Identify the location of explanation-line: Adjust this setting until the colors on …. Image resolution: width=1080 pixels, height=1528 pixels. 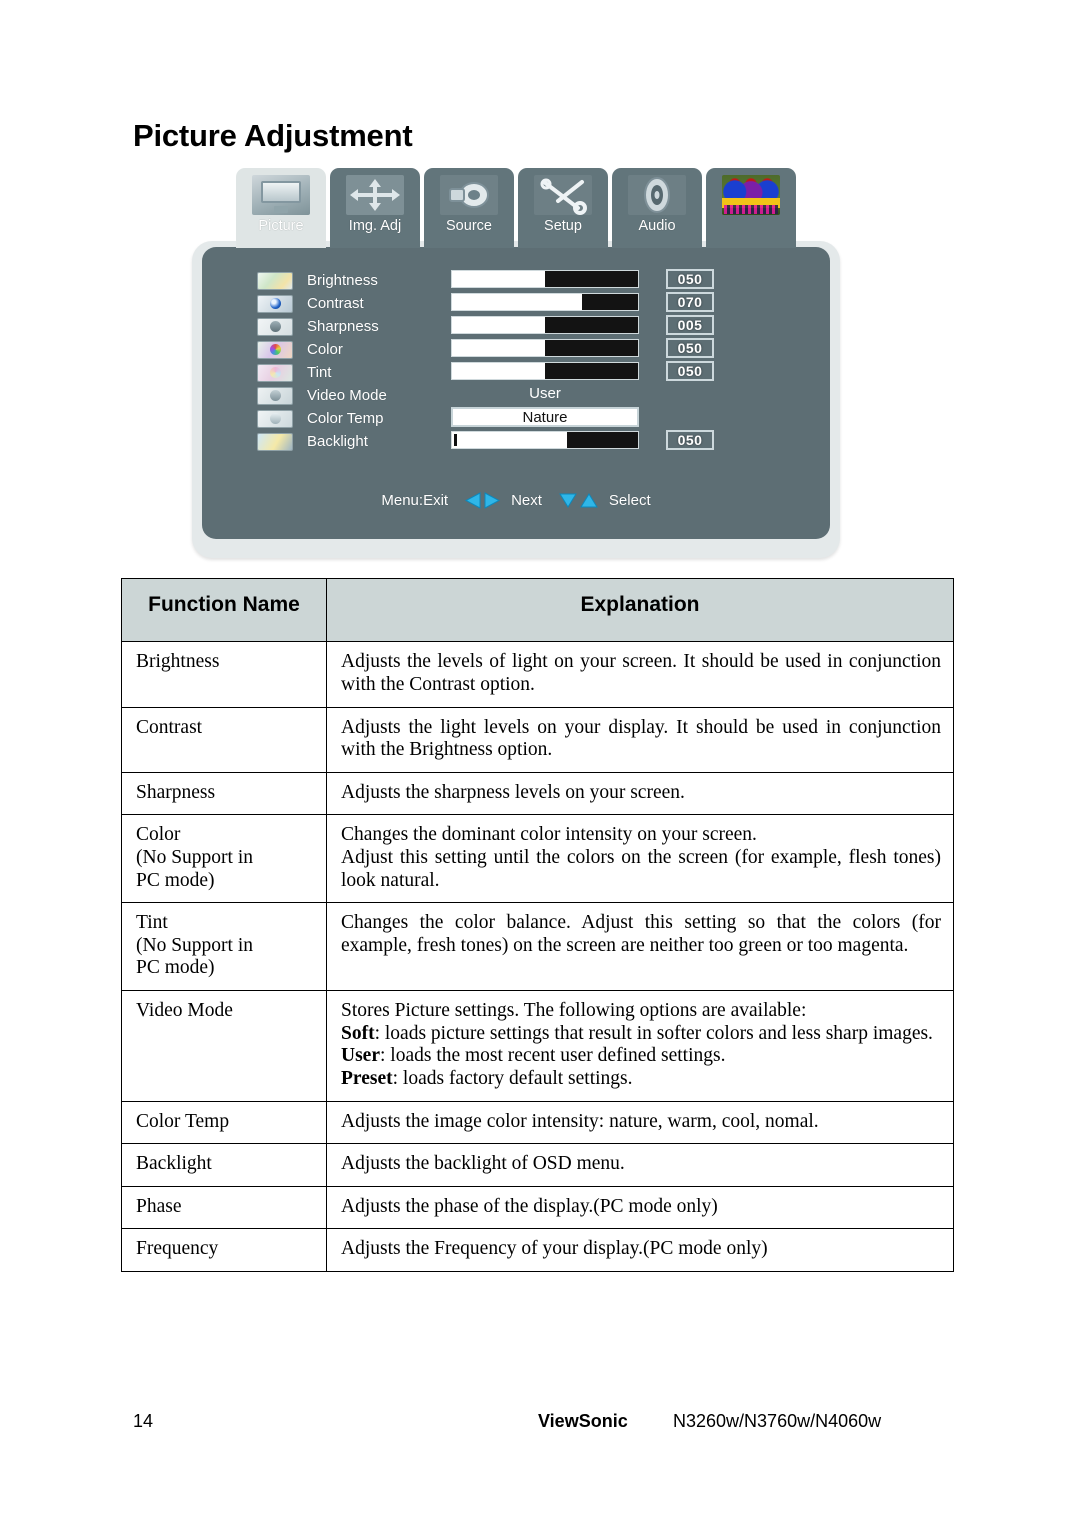
(641, 869).